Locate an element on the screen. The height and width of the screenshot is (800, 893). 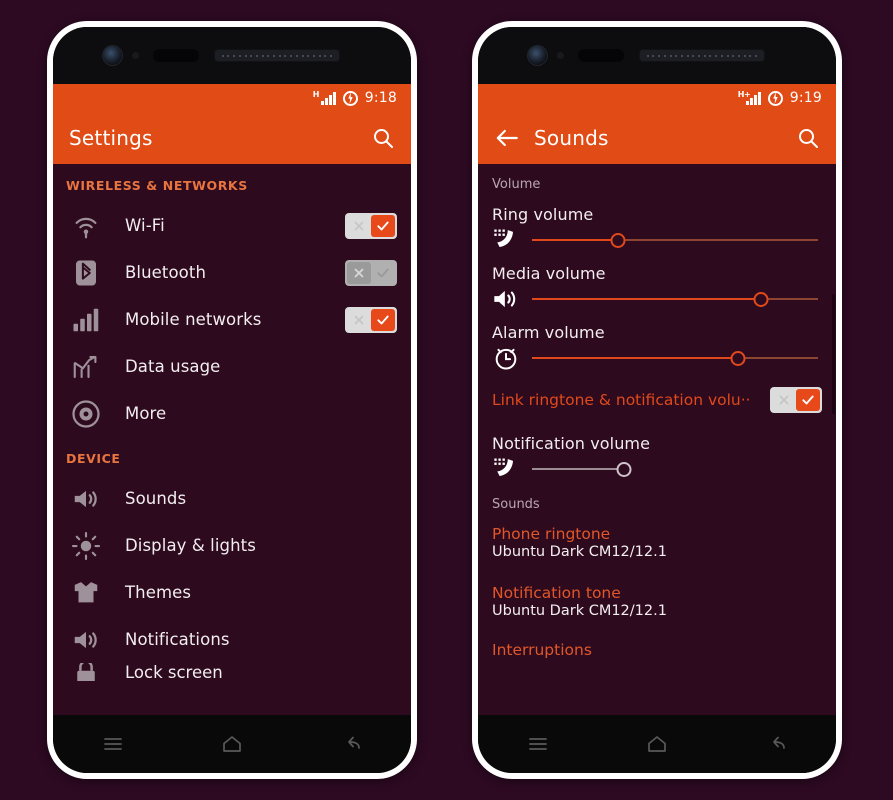
notification-volume-slider-row is located at coordinates (657, 469).